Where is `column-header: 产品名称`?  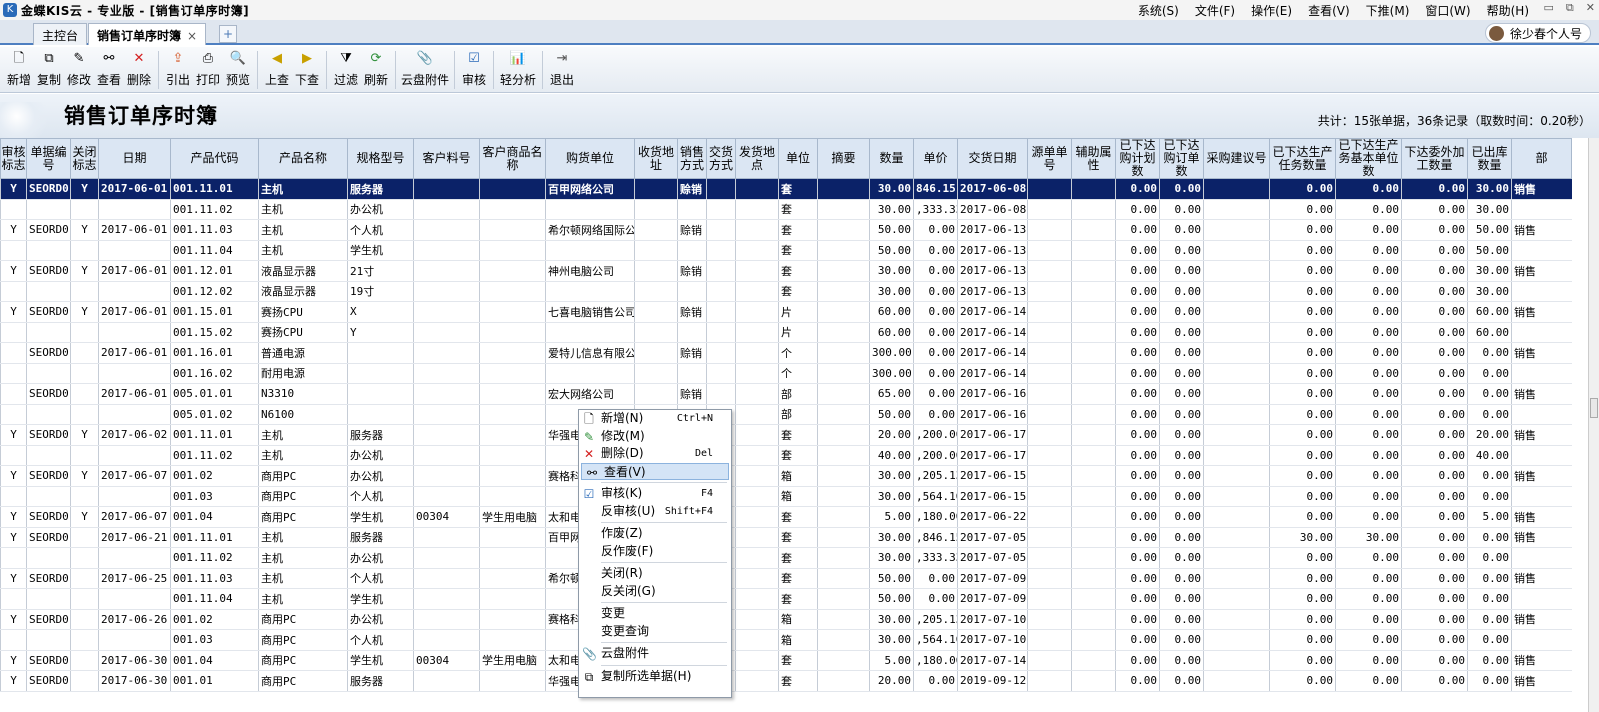
column-header: 产品名称 is located at coordinates (303, 158).